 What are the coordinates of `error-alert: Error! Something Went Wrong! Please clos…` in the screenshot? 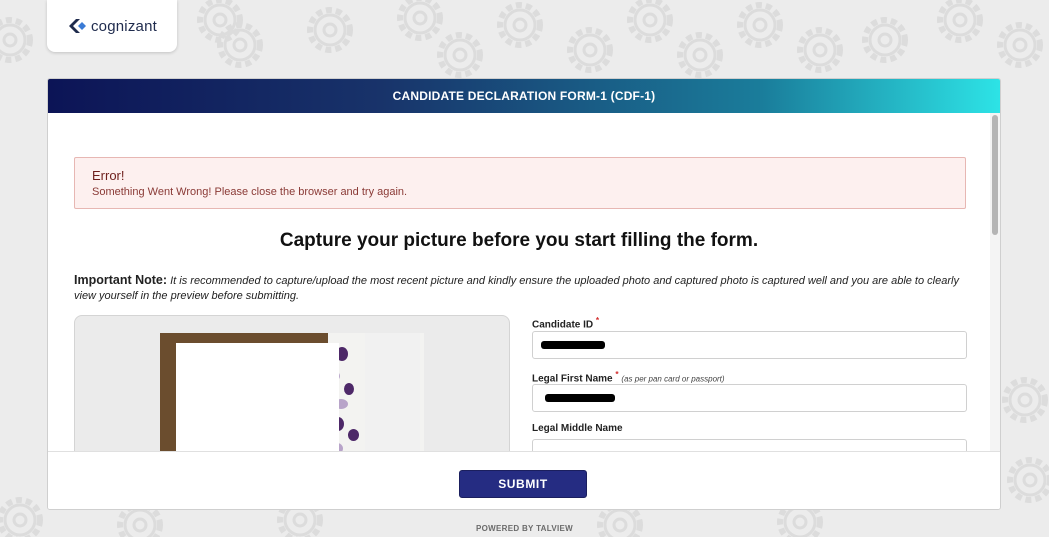 It's located at (520, 183).